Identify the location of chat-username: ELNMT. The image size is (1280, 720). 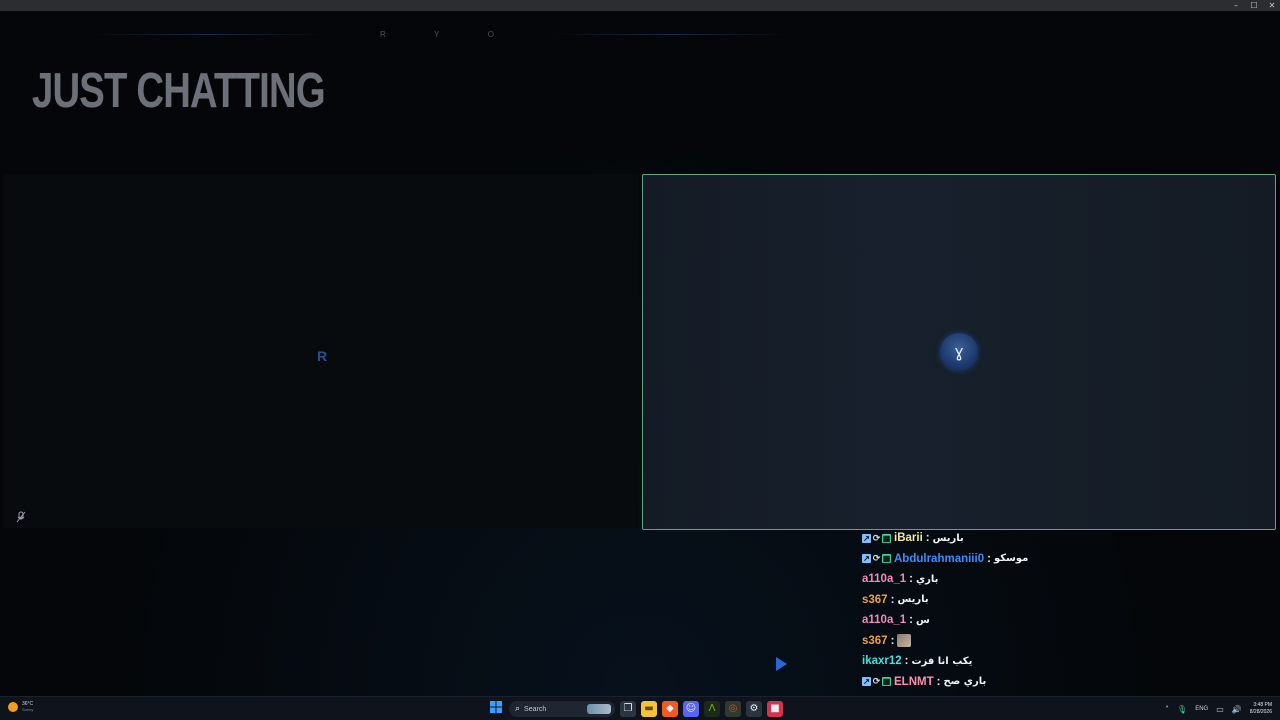
(914, 682).